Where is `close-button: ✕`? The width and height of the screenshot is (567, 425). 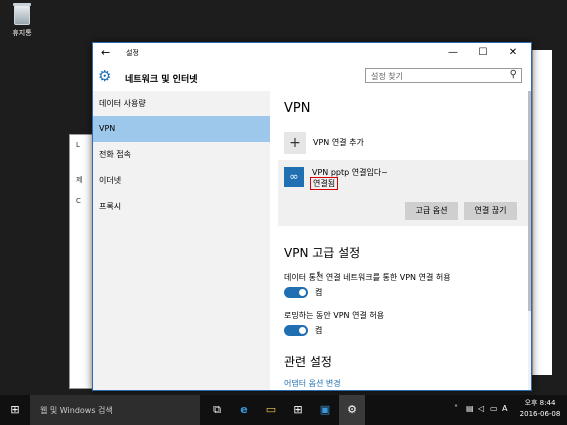
close-button: ✕ is located at coordinates (513, 53).